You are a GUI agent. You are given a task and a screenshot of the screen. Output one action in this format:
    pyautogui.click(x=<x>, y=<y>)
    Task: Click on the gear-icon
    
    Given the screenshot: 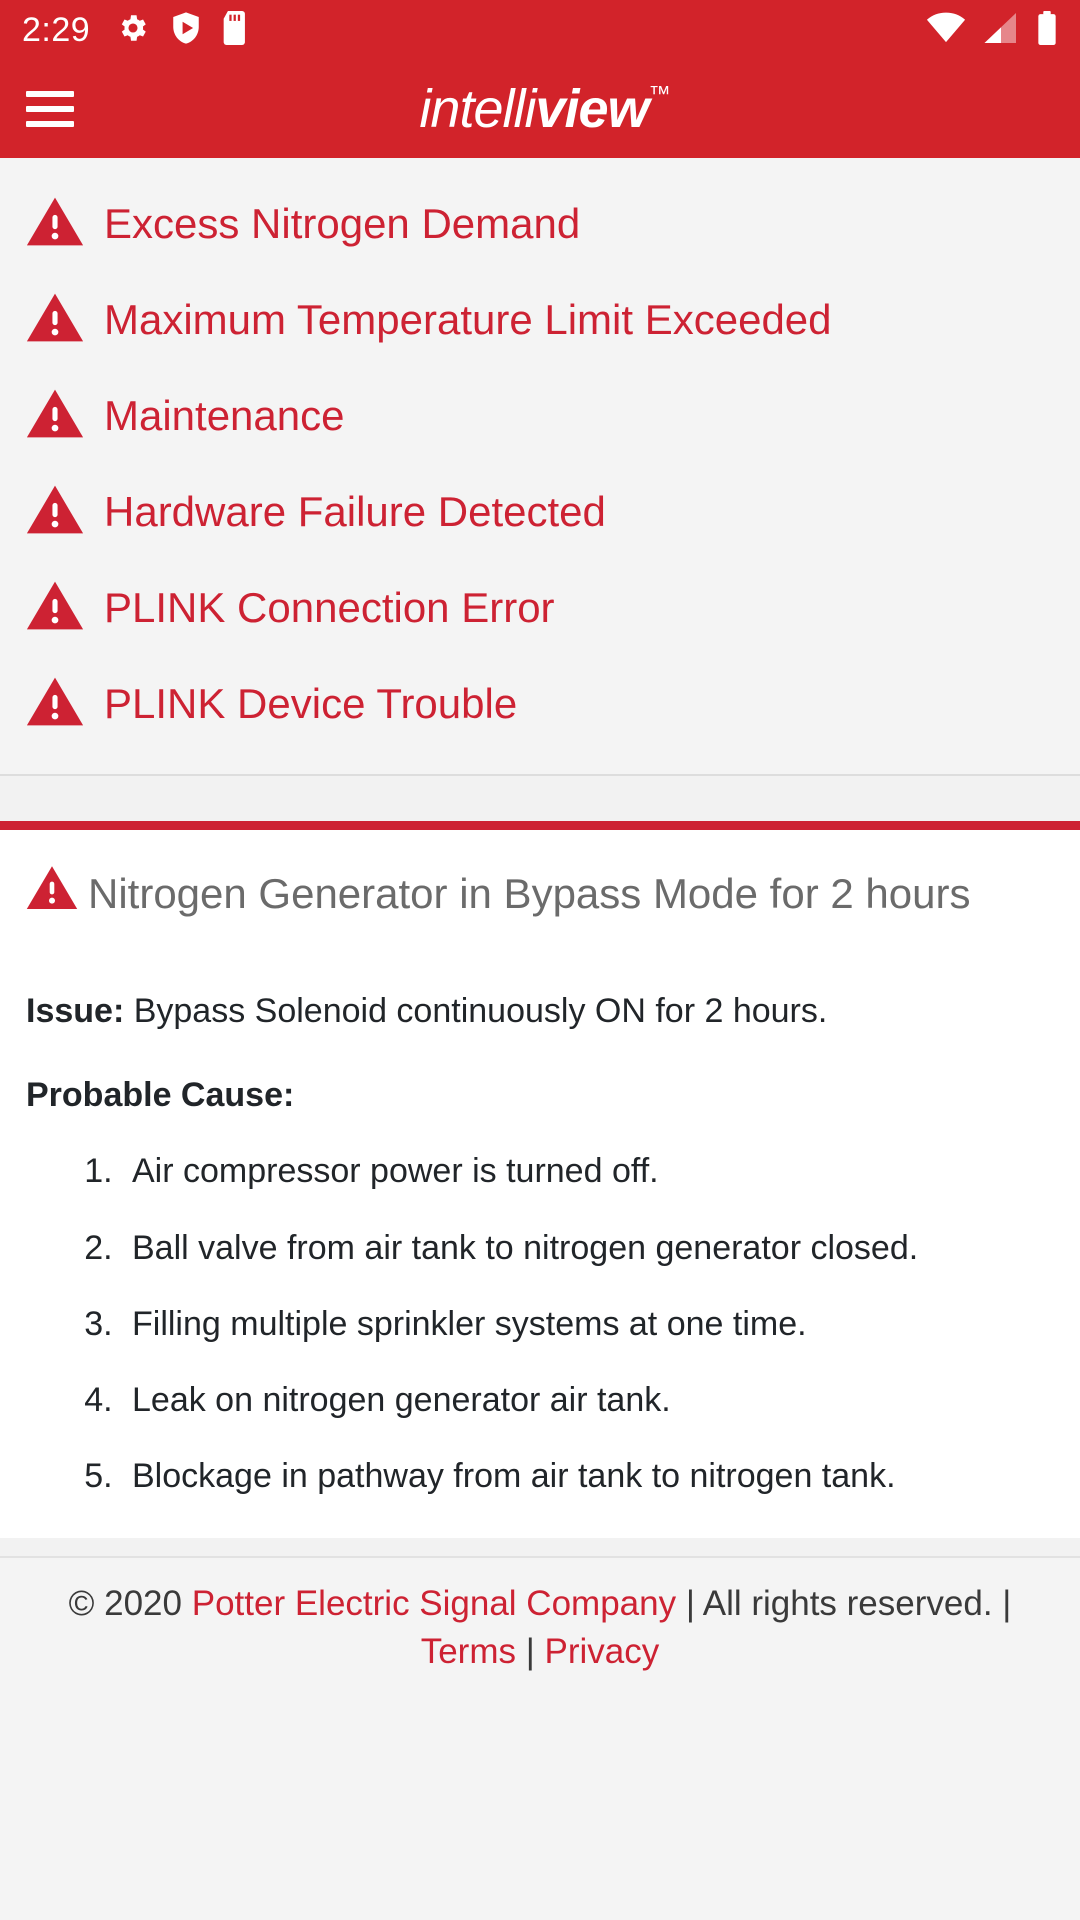 What is the action you would take?
    pyautogui.click(x=133, y=30)
    